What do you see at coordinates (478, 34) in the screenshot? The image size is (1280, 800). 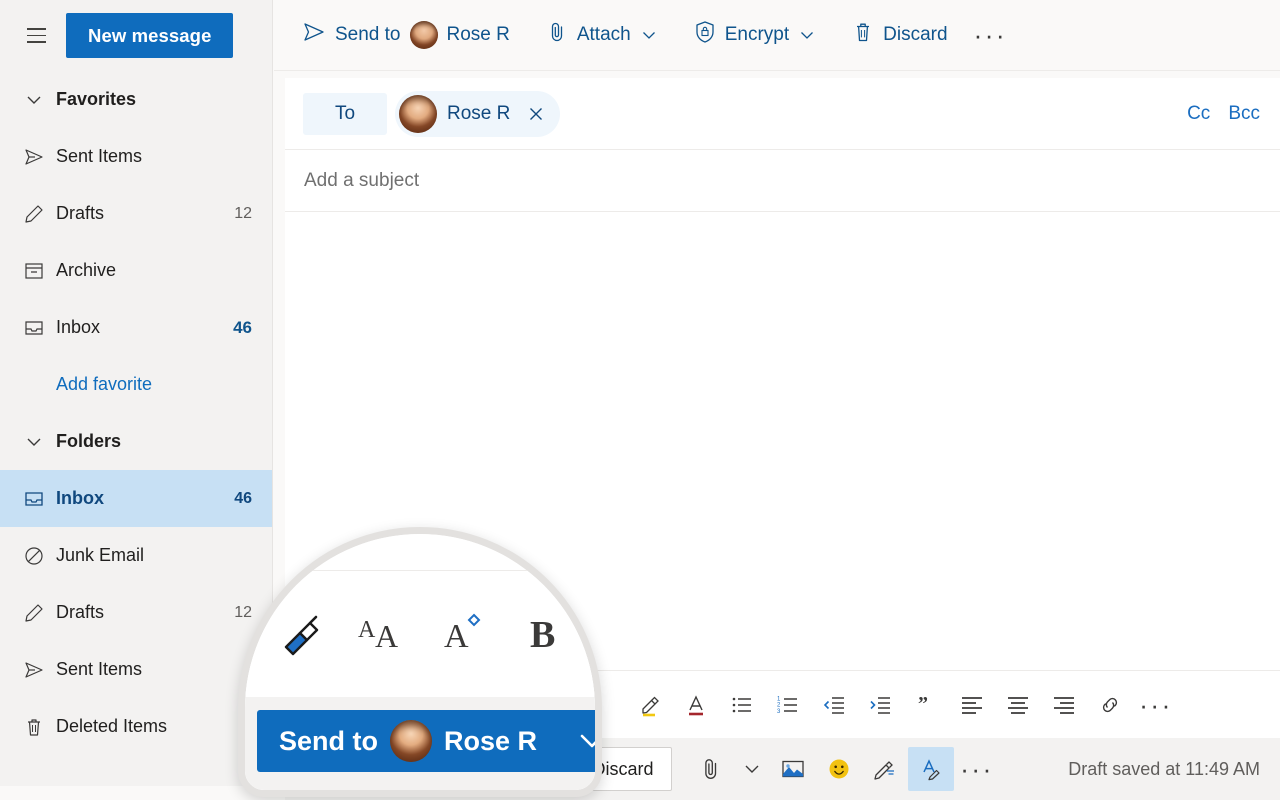 I see `send-to-recipient: Rose R` at bounding box center [478, 34].